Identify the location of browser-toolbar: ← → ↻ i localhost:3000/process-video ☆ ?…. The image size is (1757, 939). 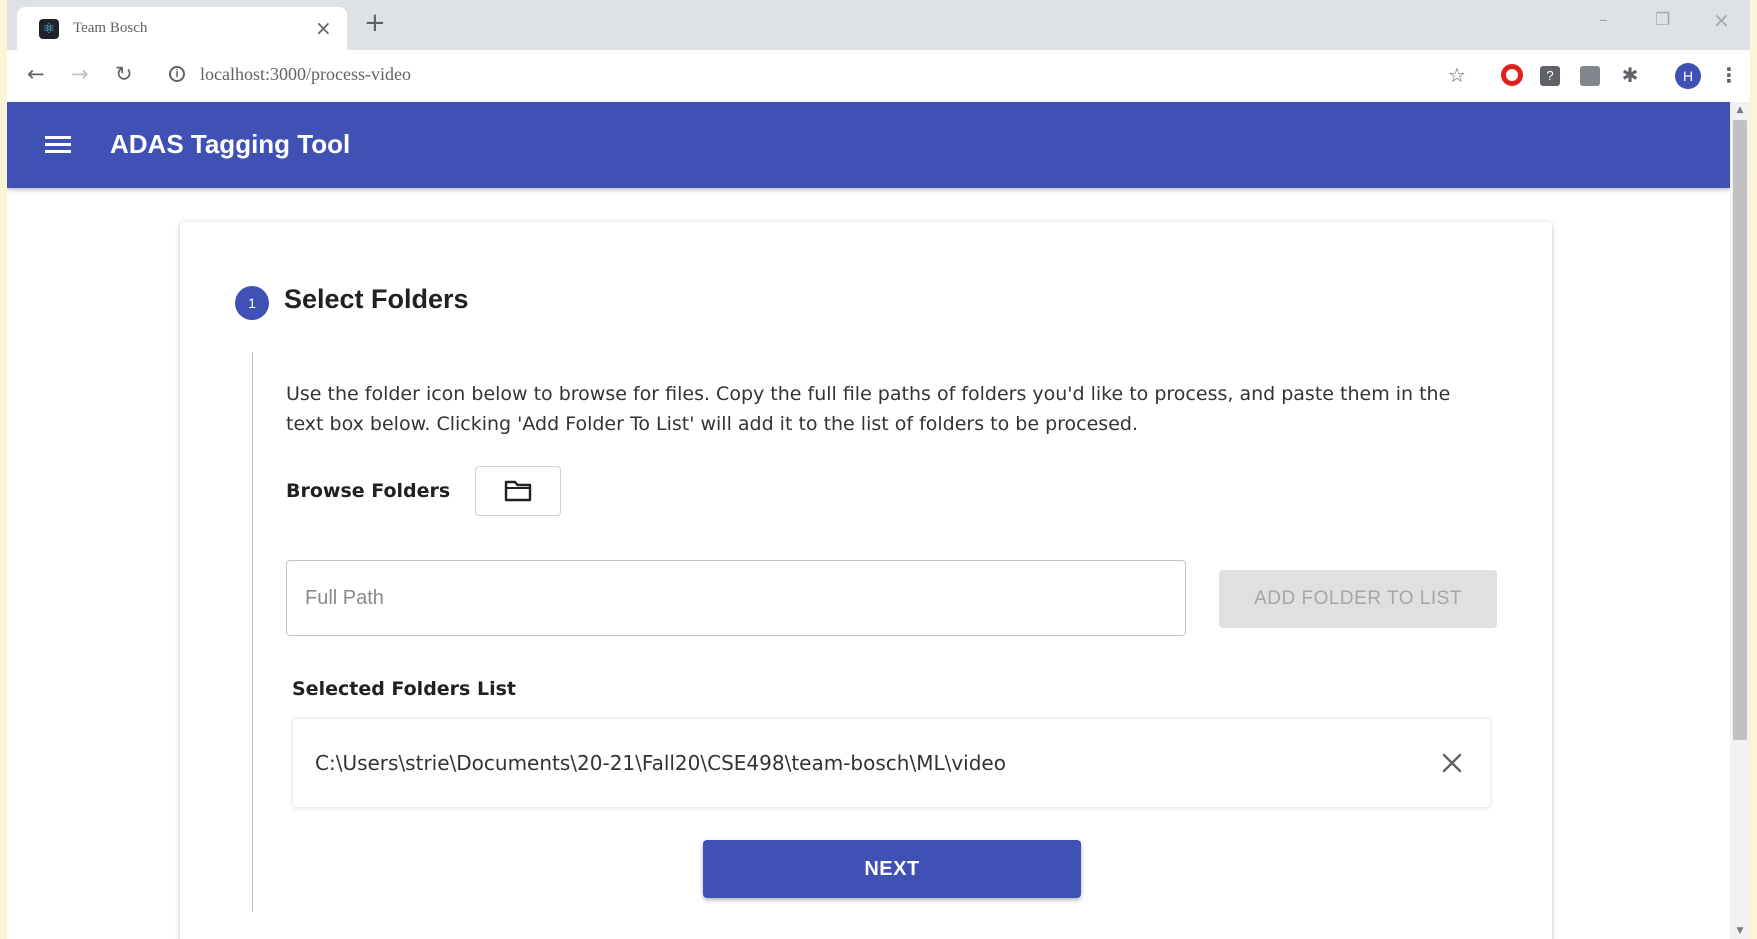
(878, 76).